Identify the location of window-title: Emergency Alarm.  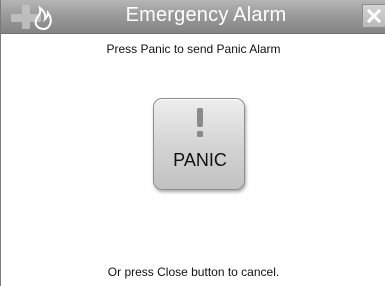
(206, 15).